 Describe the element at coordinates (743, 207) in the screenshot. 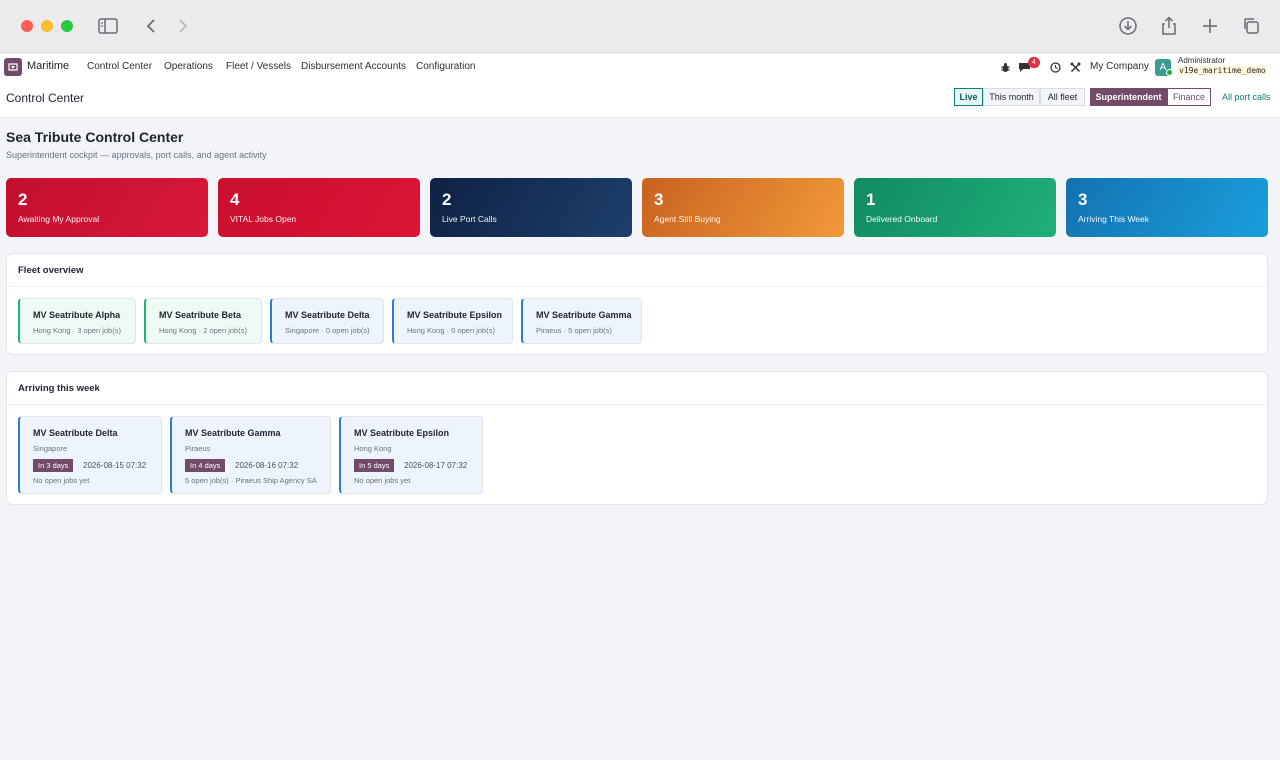

I see `kpi-agent-still-buying-card: 3 Agent Still Buying` at that location.